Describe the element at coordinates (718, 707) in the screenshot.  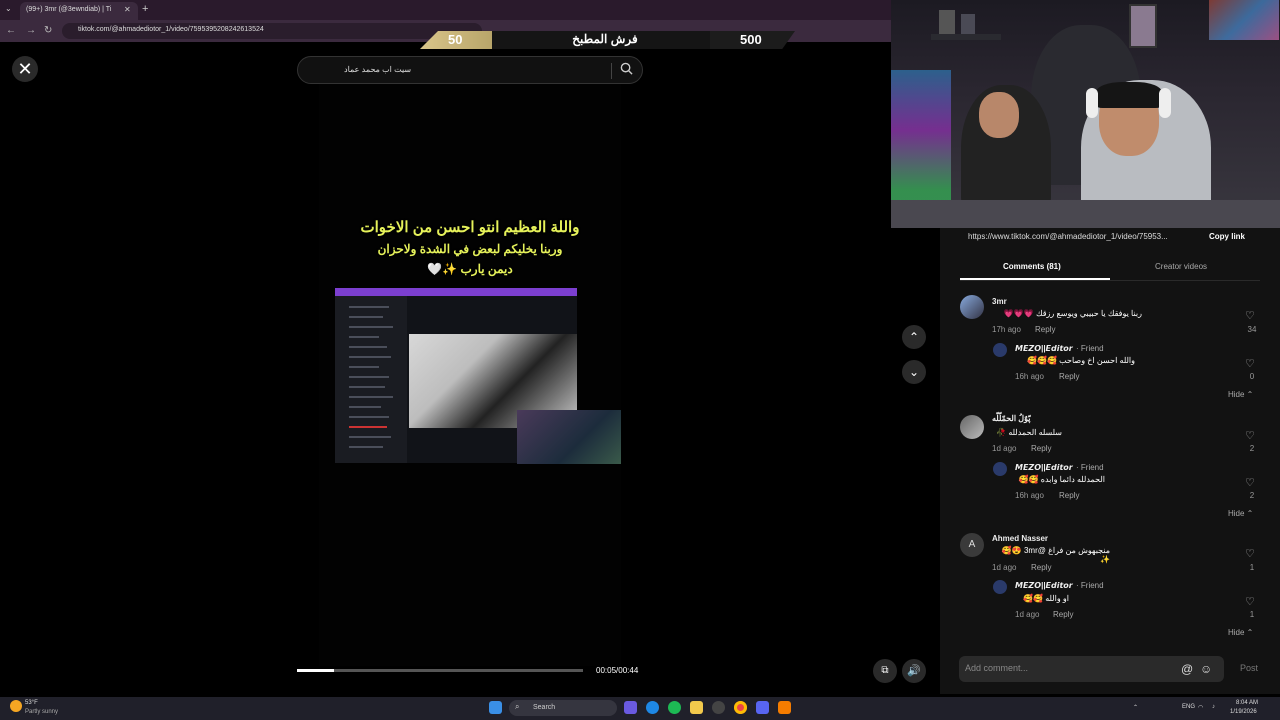
I see `obs-icon` at that location.